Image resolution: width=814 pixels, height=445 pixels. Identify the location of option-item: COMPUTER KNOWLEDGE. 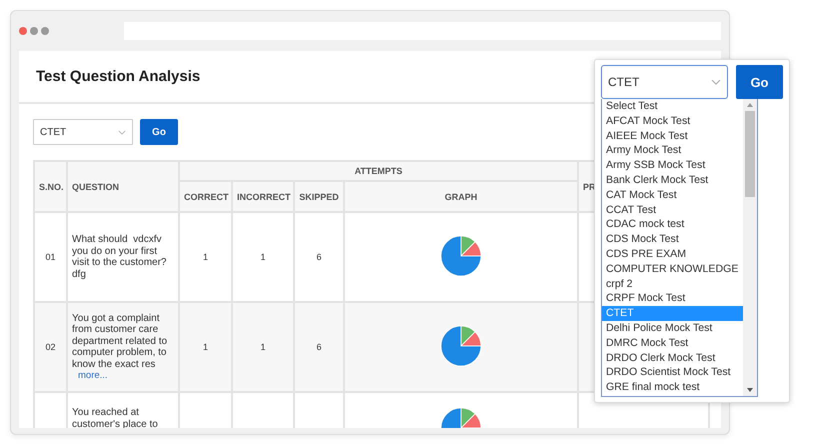
(672, 269).